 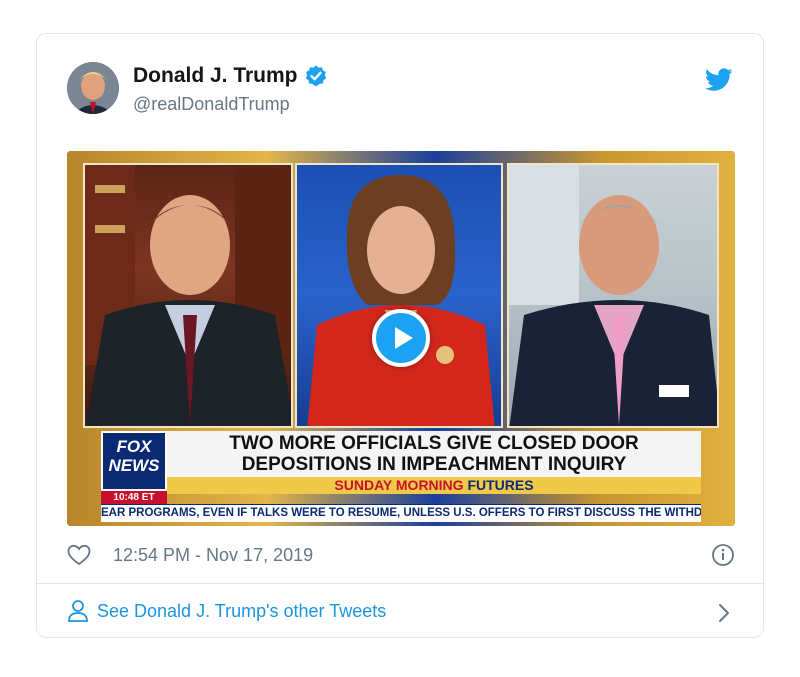 What do you see at coordinates (500, 485) in the screenshot?
I see `show-name-part2: FUTURES` at bounding box center [500, 485].